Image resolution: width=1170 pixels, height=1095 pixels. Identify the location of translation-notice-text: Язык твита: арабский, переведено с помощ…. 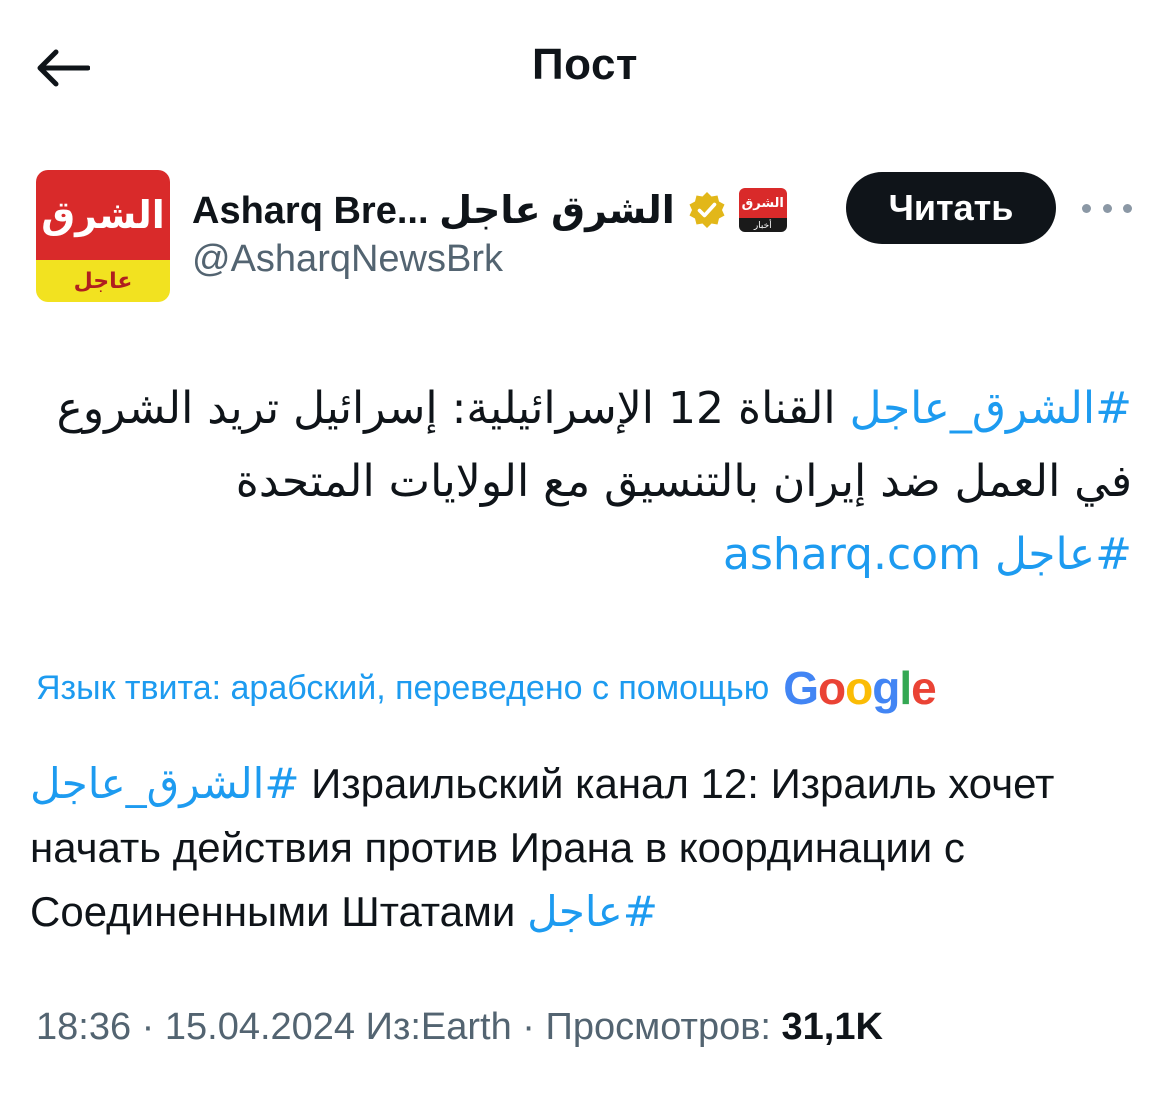
(403, 687).